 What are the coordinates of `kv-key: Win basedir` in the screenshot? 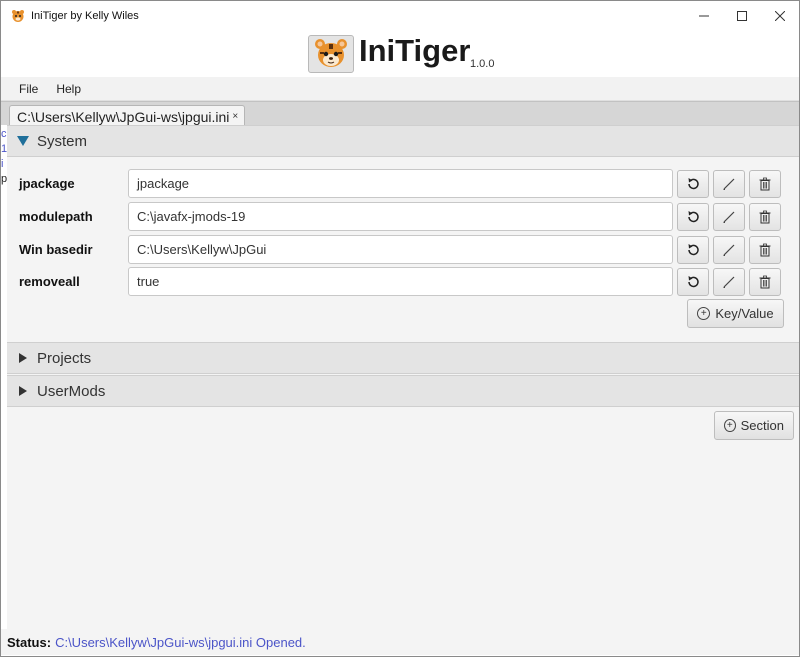 It's located at (56, 249).